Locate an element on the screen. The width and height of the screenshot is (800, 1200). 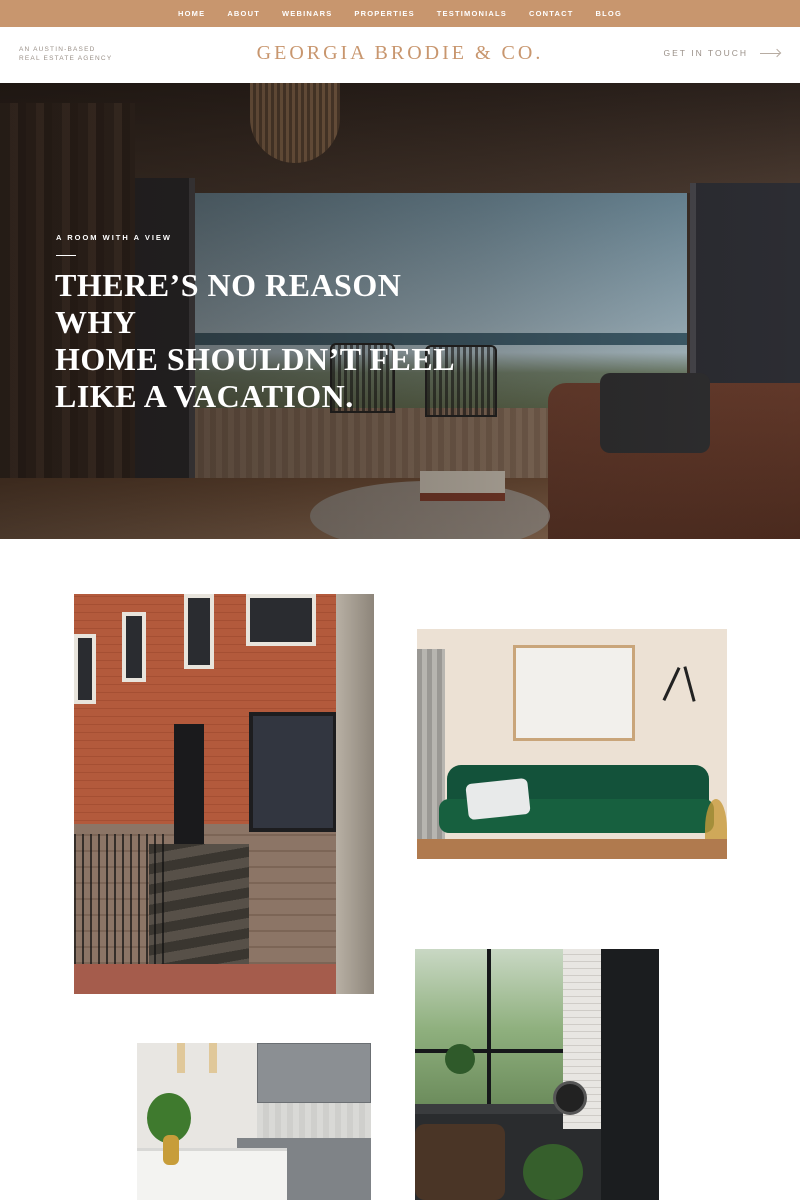
white-pillow is located at coordinates (498, 799).